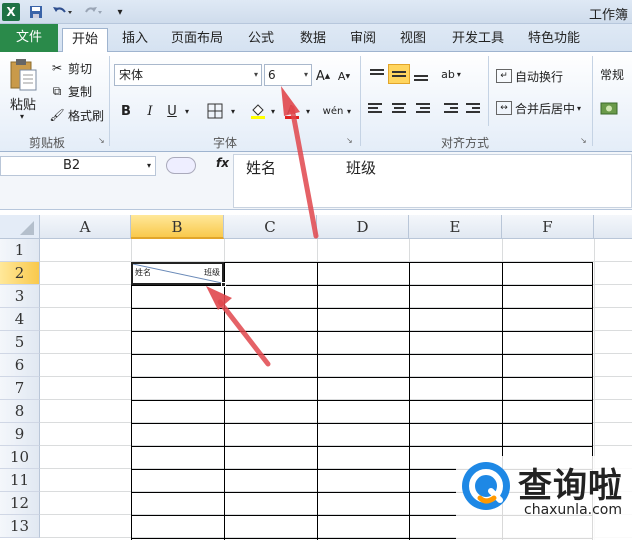  I want to click on formula-bar-toggle, so click(181, 165).